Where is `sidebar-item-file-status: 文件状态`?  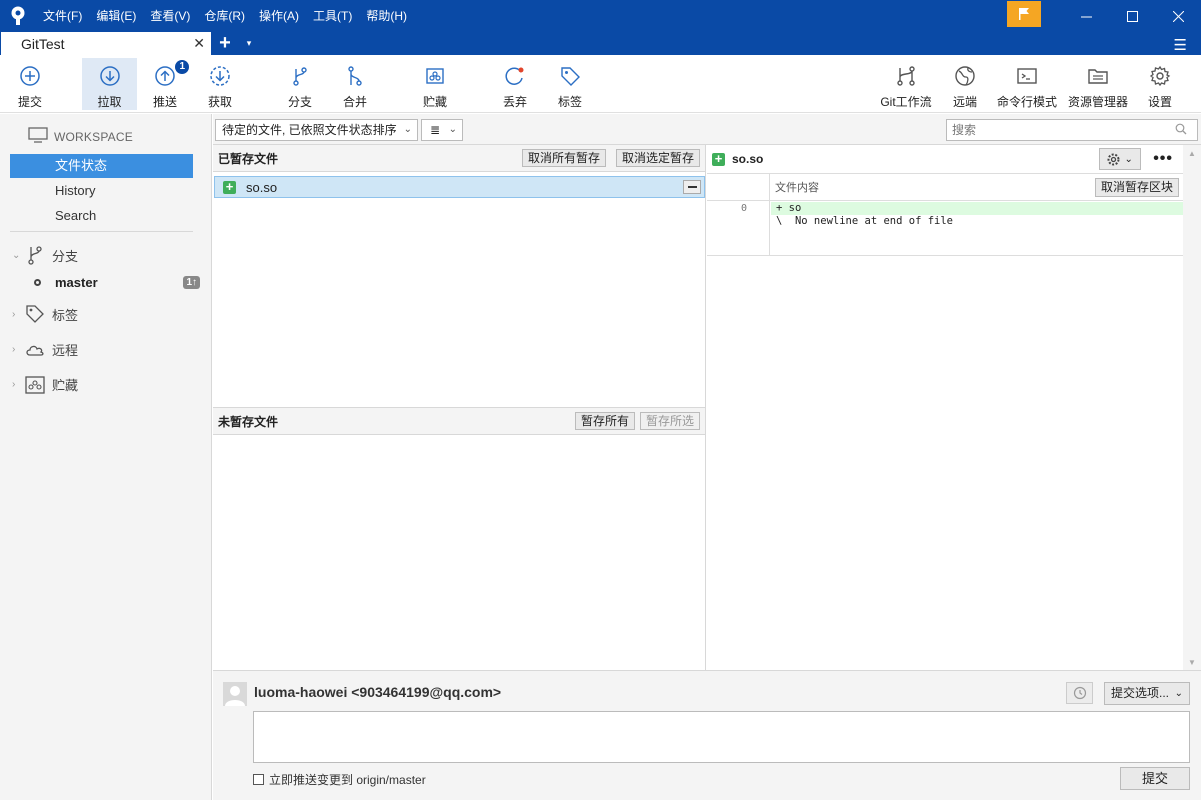 sidebar-item-file-status: 文件状态 is located at coordinates (101, 166).